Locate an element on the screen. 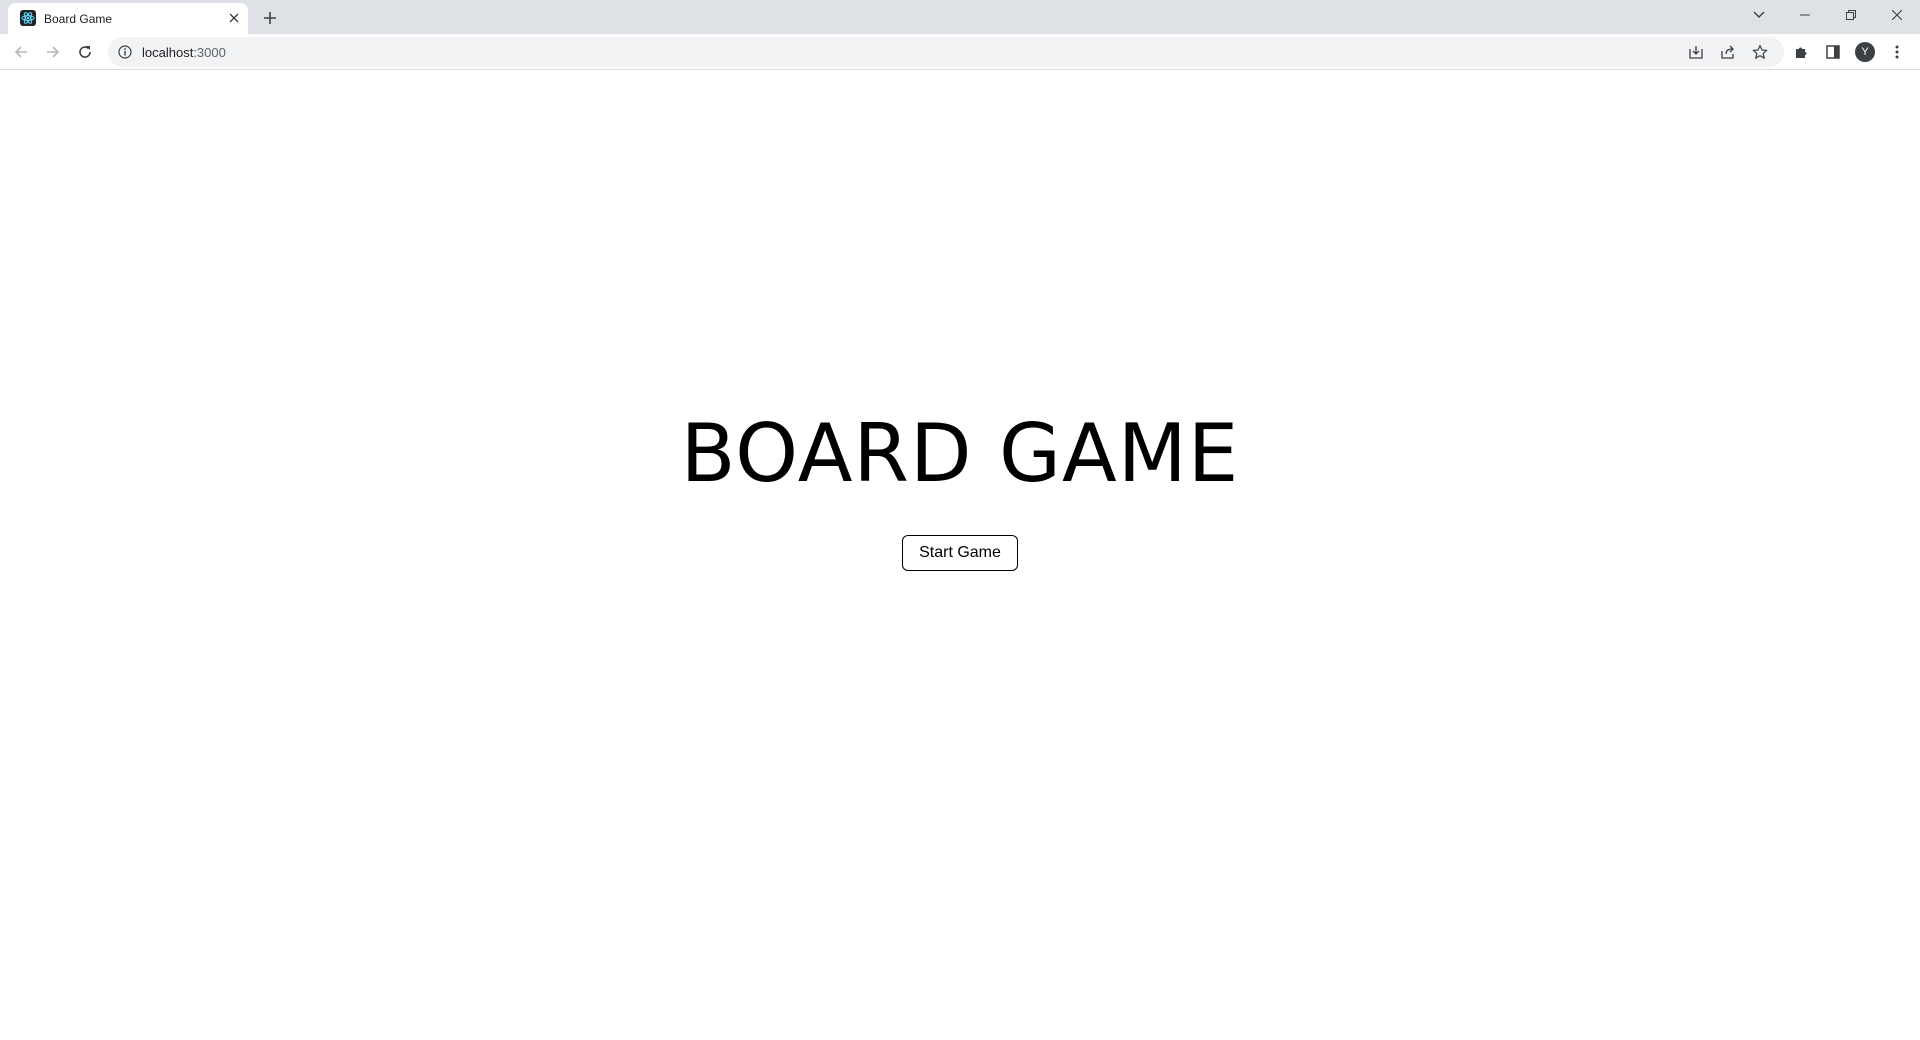  bookmark-star-icon is located at coordinates (1760, 52).